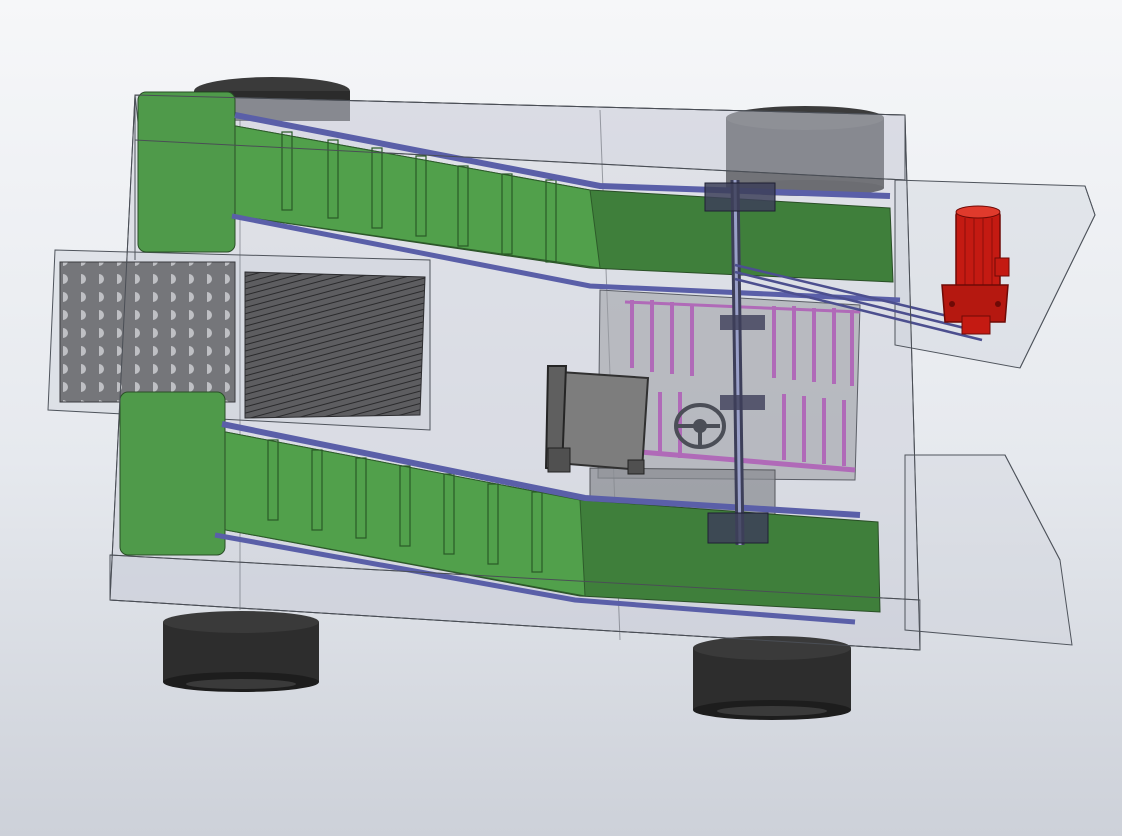 This screenshot has width=1122, height=836. Describe the element at coordinates (597, 420) in the screenshot. I see `operator-seat` at that location.